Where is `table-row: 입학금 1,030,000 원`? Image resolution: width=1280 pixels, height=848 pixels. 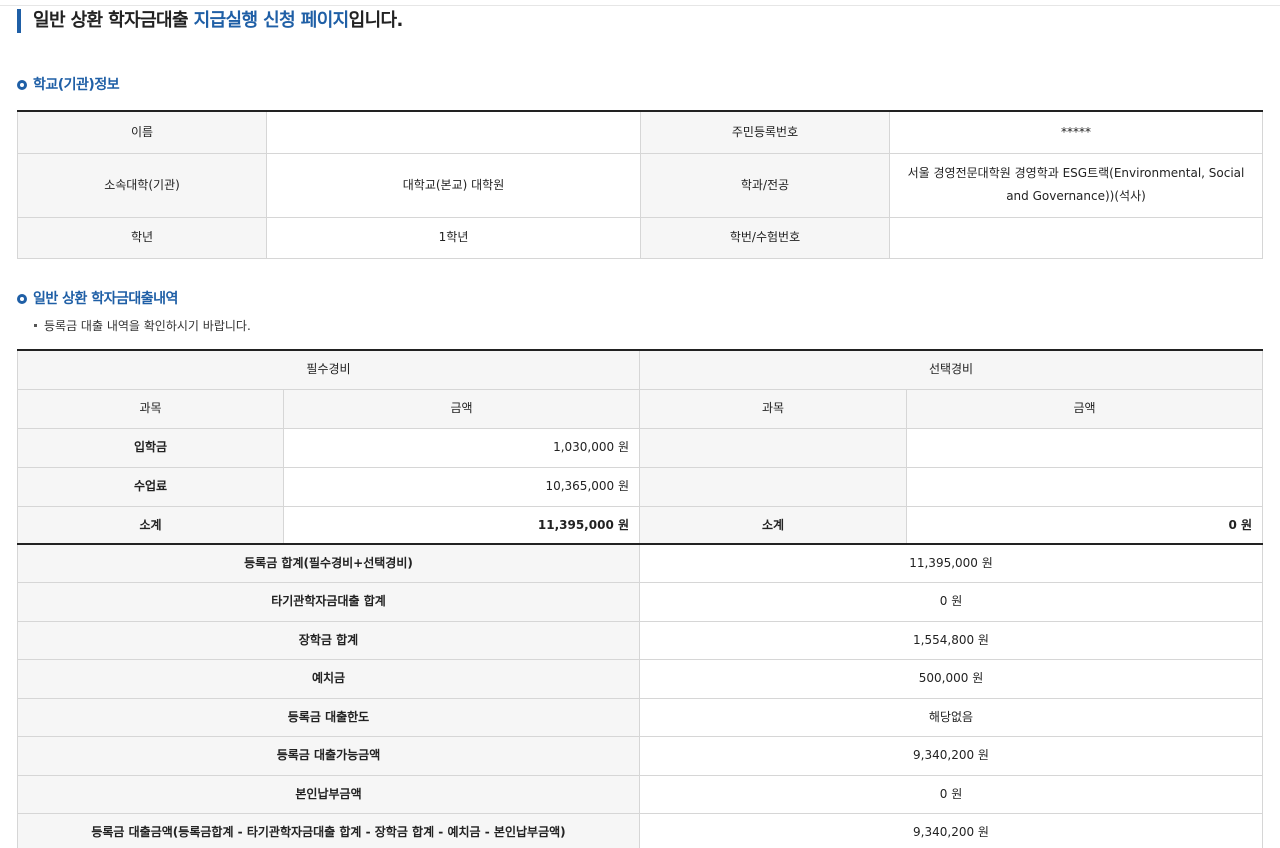
table-row: 입학금 1,030,000 원 is located at coordinates (640, 447).